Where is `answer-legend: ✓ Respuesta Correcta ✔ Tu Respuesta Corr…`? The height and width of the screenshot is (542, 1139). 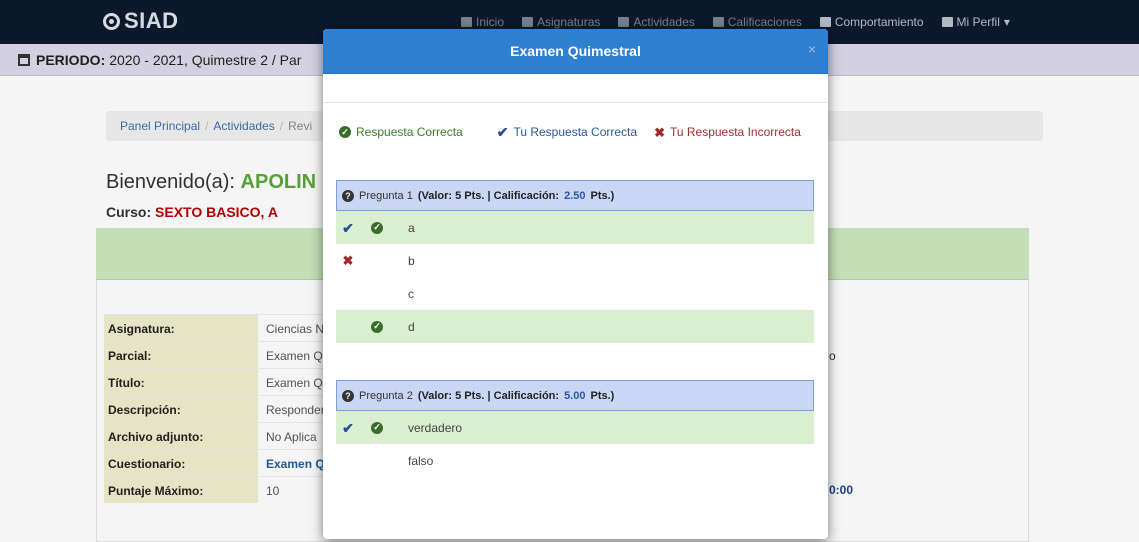
answer-legend: ✓ Respuesta Correcta ✔ Tu Respuesta Corr… is located at coordinates (570, 132).